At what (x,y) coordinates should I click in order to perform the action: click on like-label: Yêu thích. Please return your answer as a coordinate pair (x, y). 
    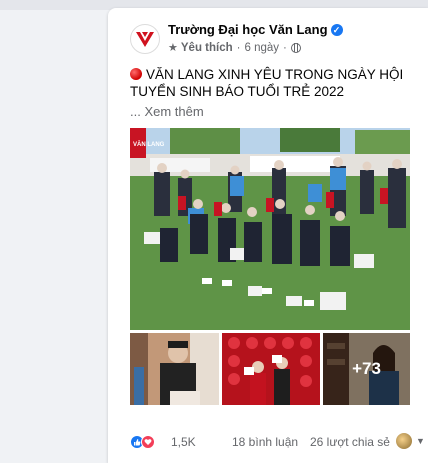
    Looking at the image, I should click on (207, 48).